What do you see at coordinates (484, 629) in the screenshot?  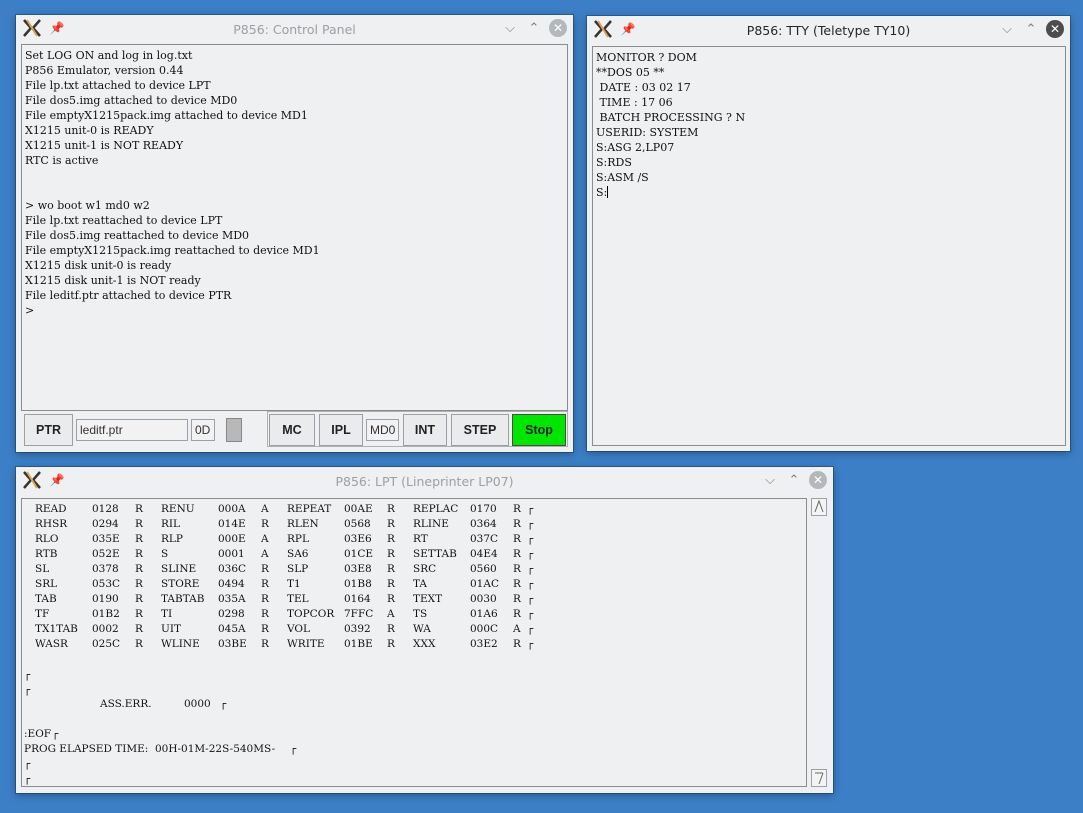 I see `symbol-address: 000C` at bounding box center [484, 629].